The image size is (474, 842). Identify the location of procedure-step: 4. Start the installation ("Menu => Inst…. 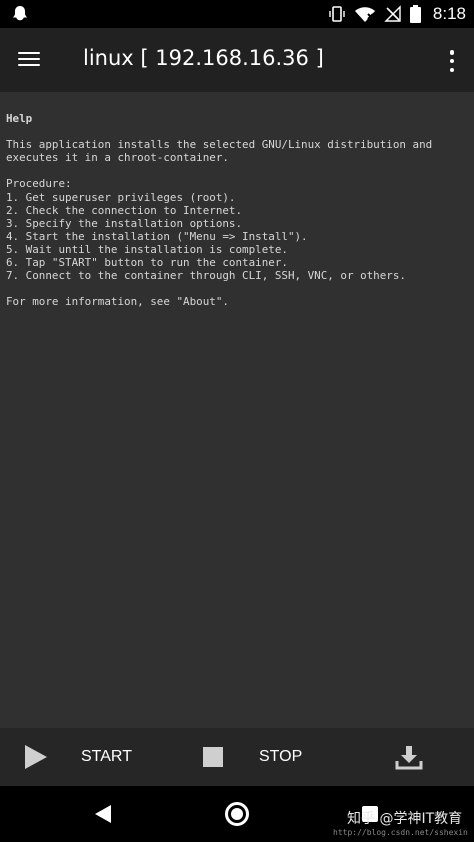
(157, 236).